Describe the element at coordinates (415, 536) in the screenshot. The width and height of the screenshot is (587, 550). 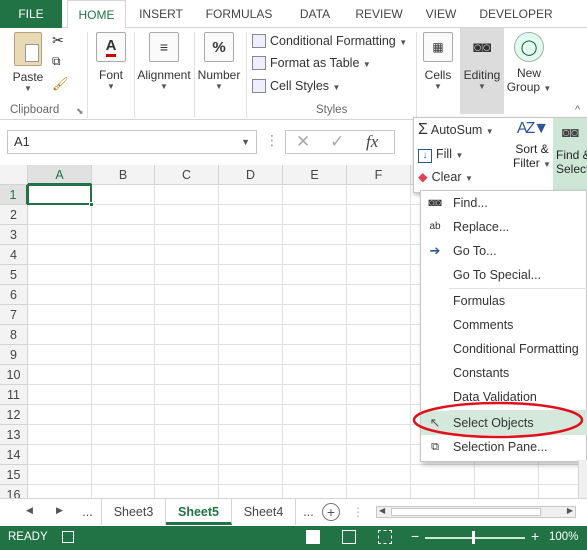
I see `zoom-out-icon: −` at that location.